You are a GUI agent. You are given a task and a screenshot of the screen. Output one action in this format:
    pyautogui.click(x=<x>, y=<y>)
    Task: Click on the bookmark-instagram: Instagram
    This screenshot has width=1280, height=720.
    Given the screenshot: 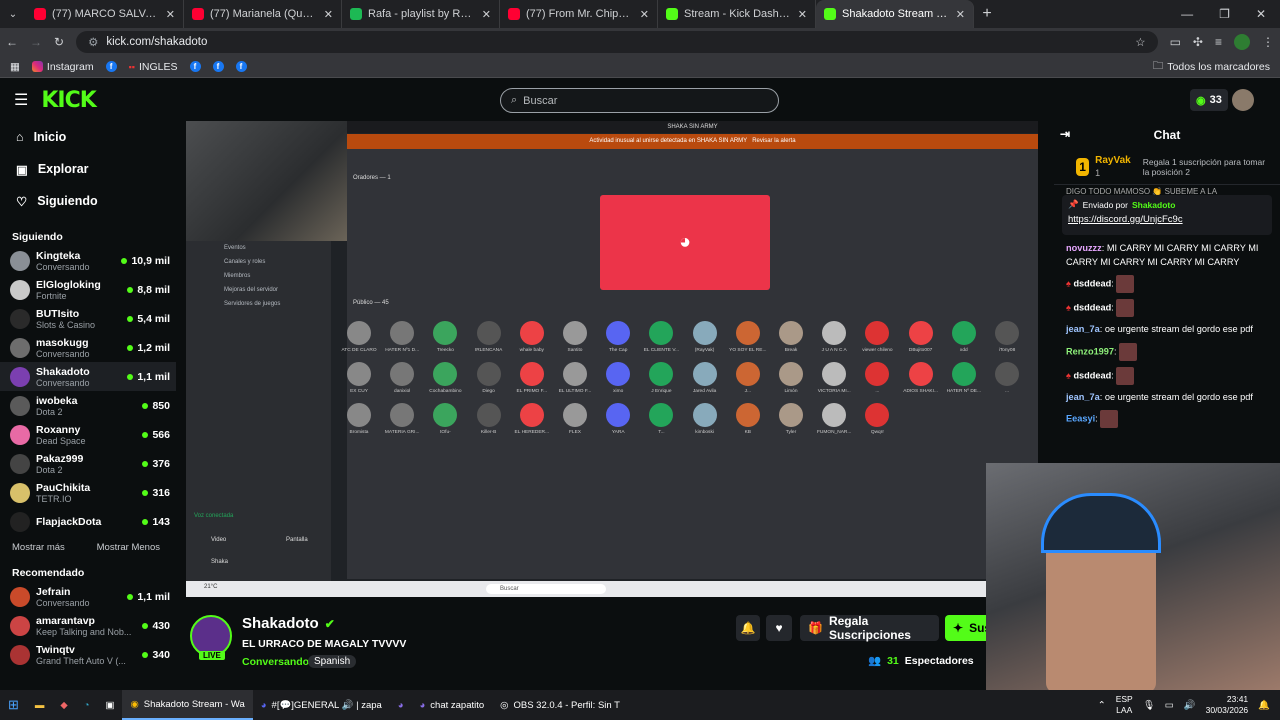 What is the action you would take?
    pyautogui.click(x=62, y=67)
    